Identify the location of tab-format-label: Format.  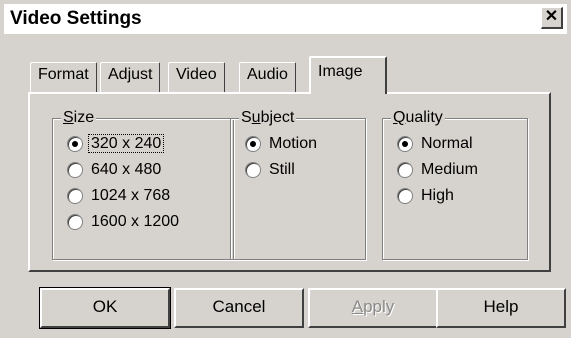
(63, 74).